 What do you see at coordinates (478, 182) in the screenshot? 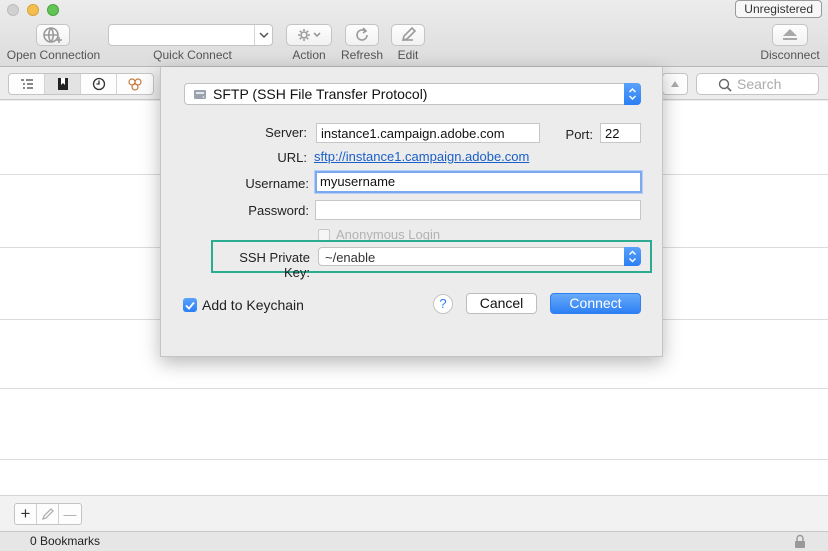
I see `username-field: myusername` at bounding box center [478, 182].